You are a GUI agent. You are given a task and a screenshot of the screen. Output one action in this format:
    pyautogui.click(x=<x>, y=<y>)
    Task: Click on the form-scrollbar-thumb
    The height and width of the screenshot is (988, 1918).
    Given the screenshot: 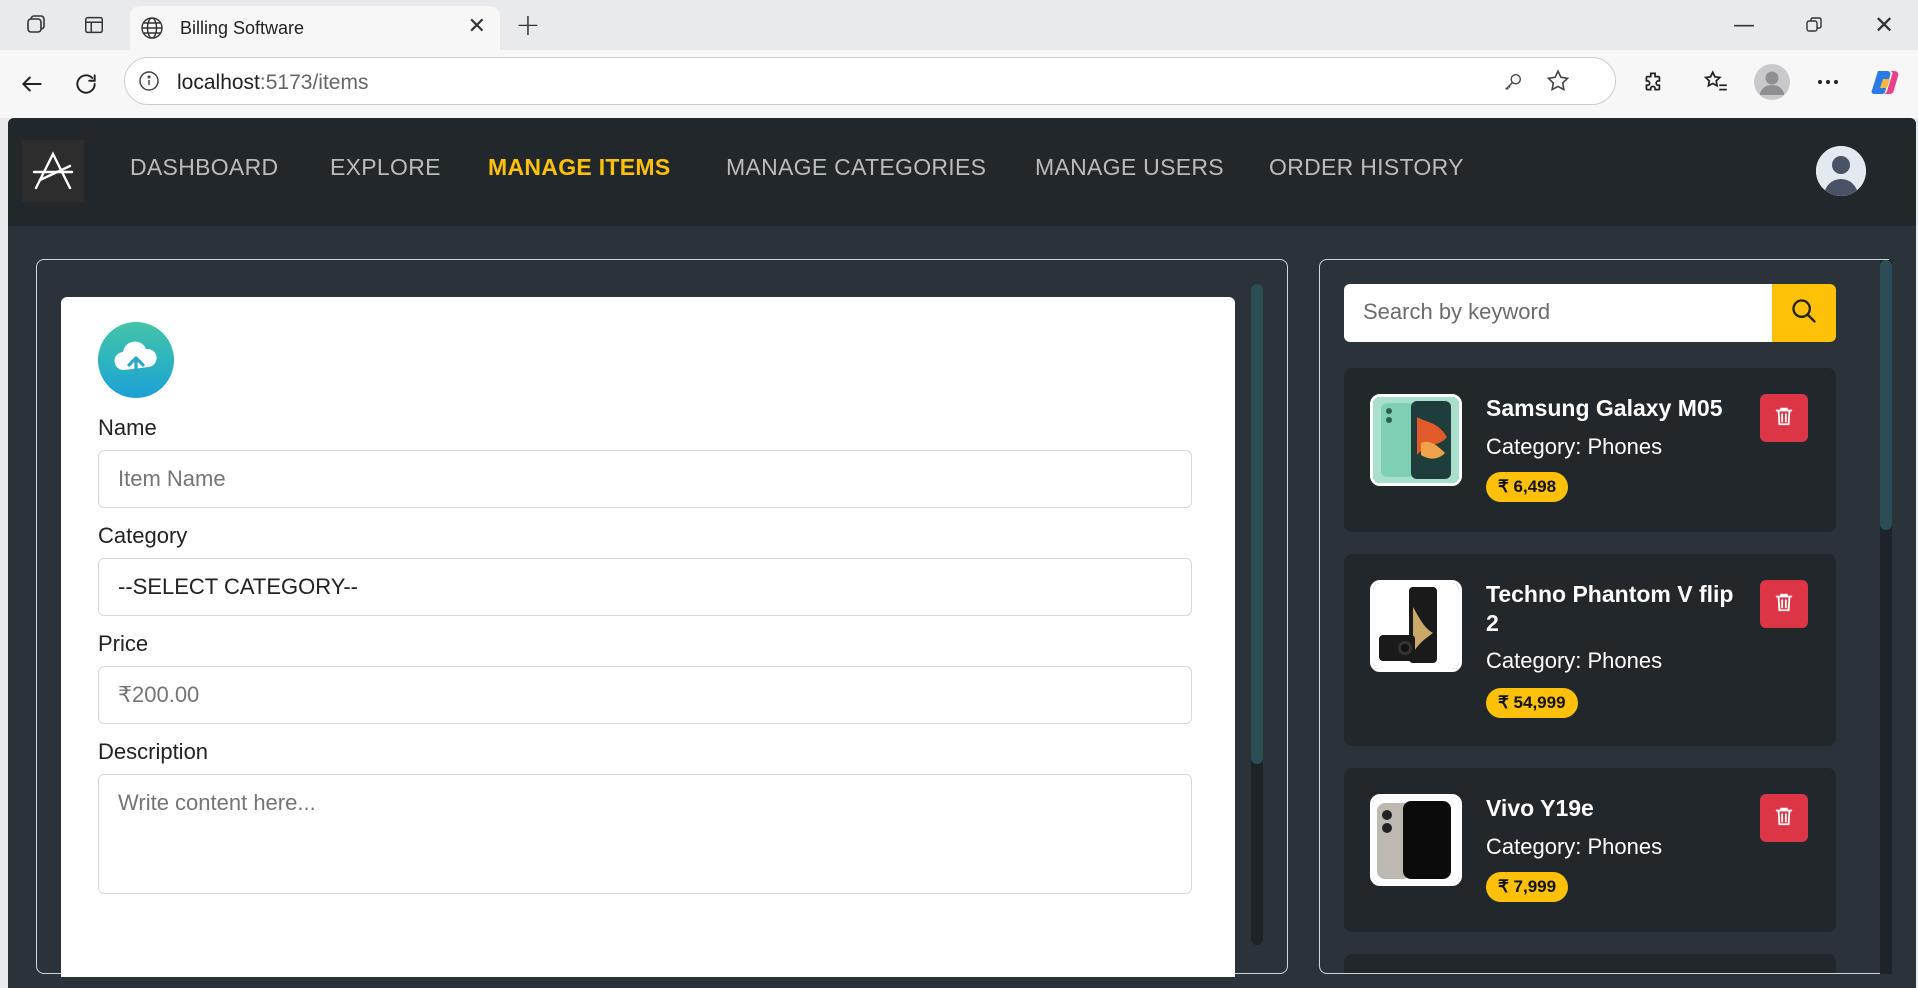 What is the action you would take?
    pyautogui.click(x=1257, y=524)
    